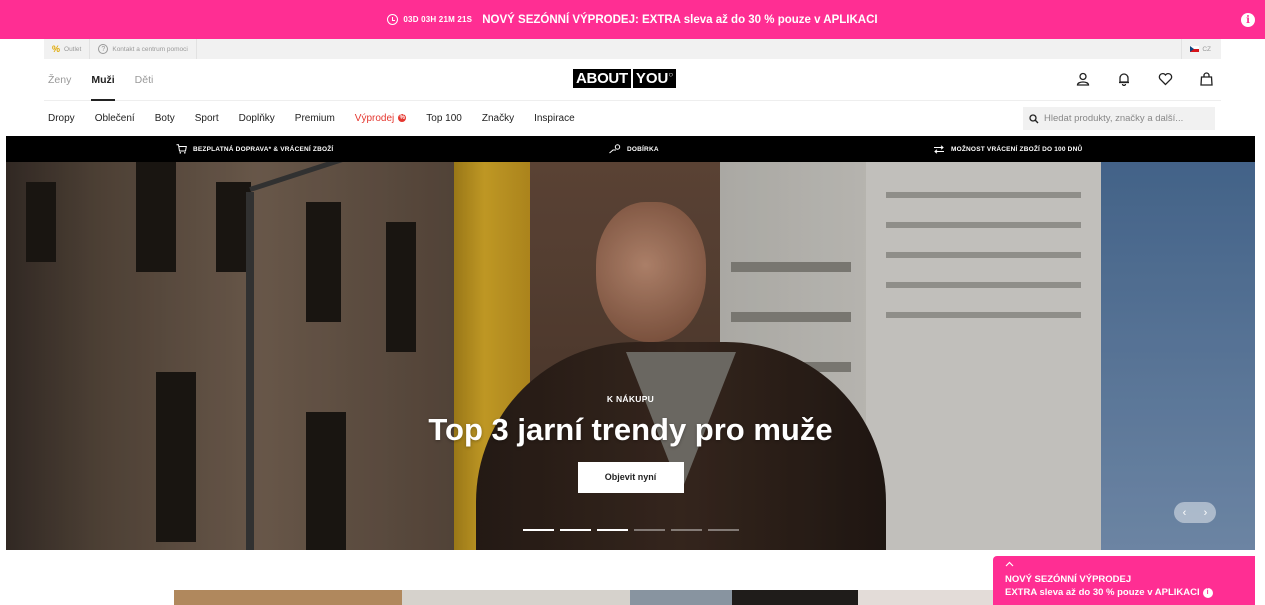 The image size is (1265, 605). I want to click on nav-item-sport: Sport, so click(207, 118).